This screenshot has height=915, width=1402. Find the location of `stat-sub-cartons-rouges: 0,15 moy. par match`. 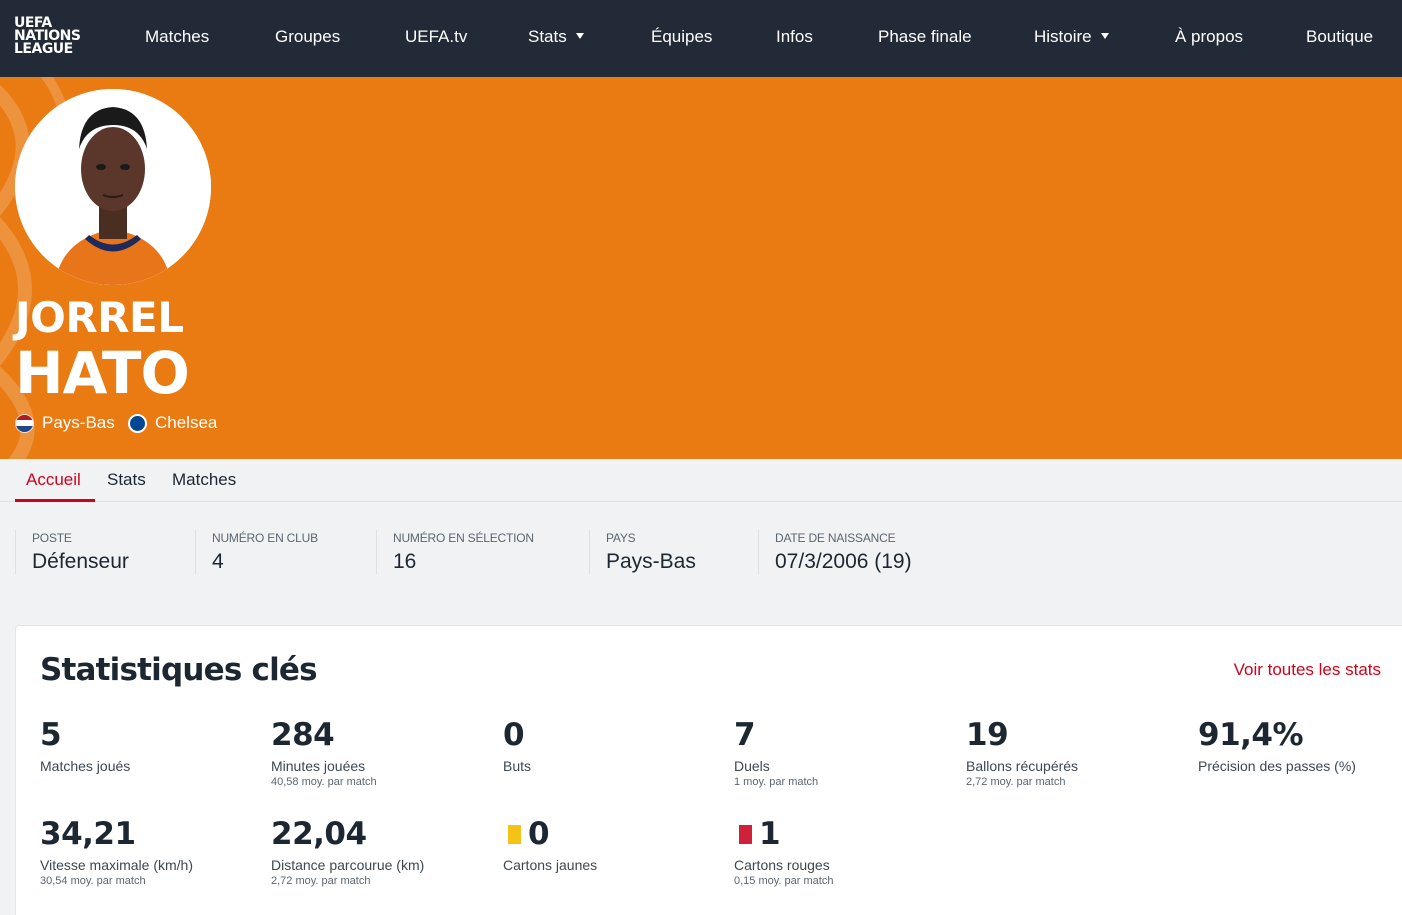

stat-sub-cartons-rouges: 0,15 moy. par match is located at coordinates (784, 881).